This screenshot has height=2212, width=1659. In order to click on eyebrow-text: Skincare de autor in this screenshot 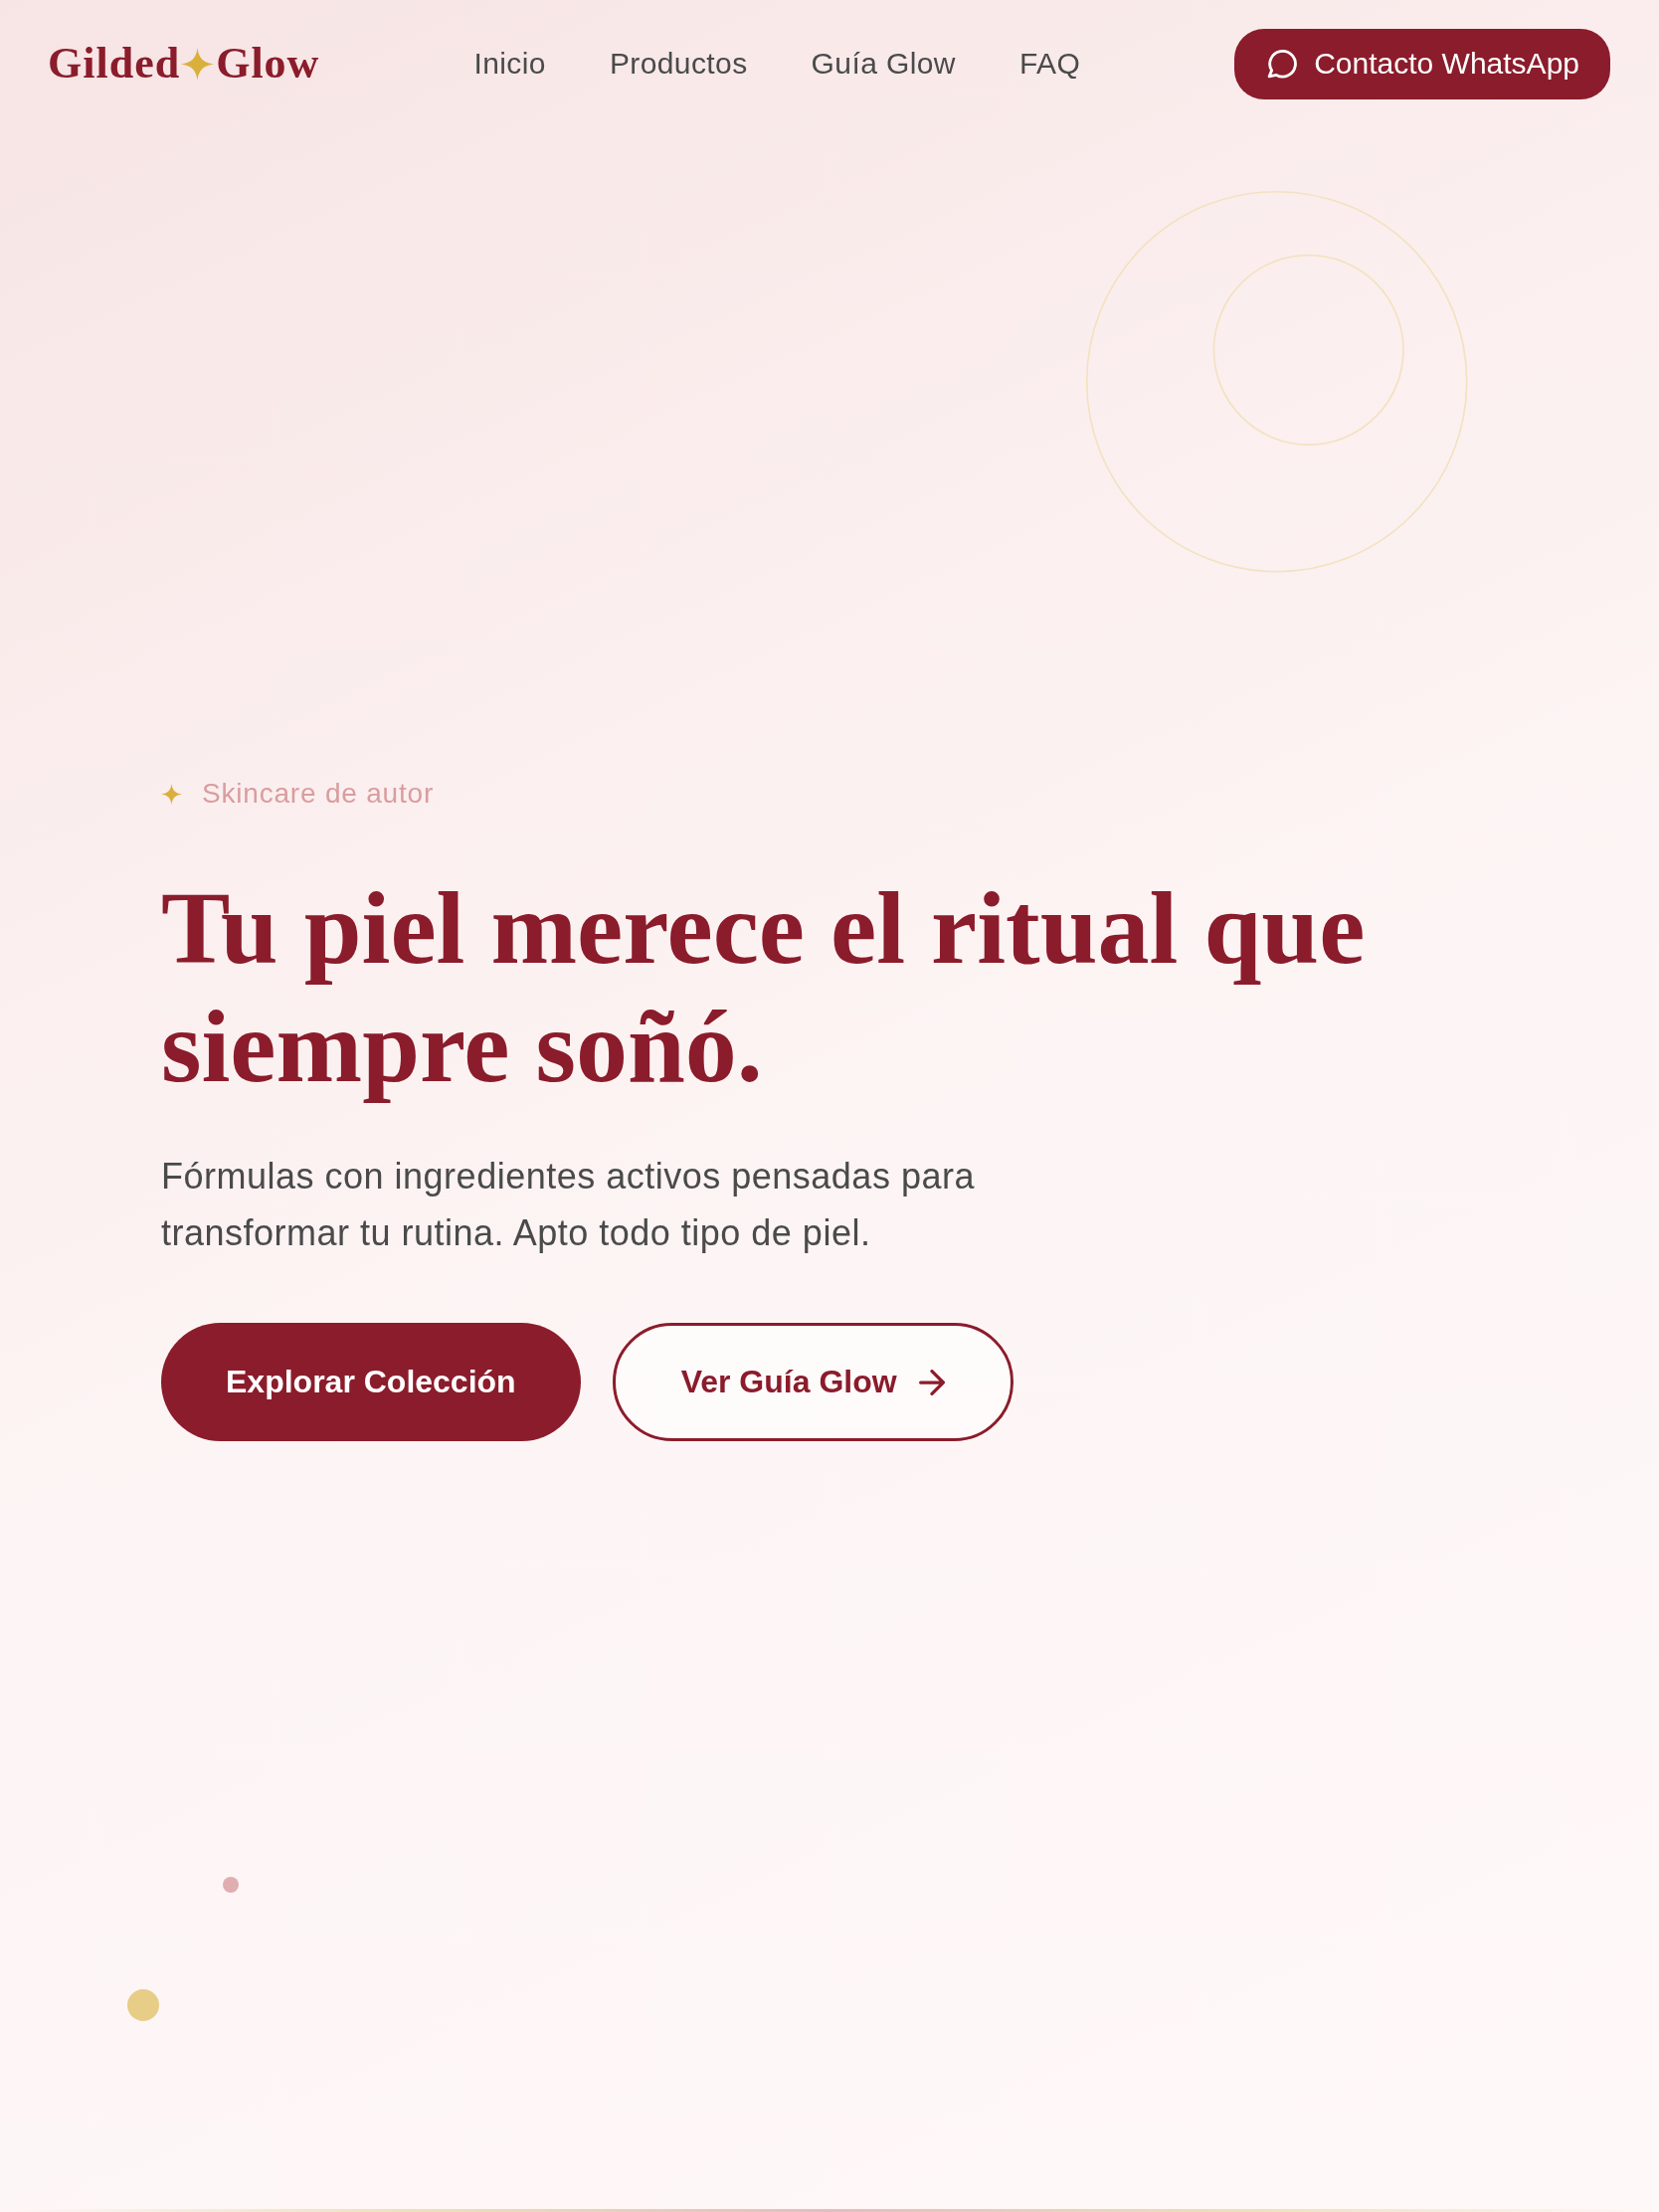, I will do `click(318, 794)`.